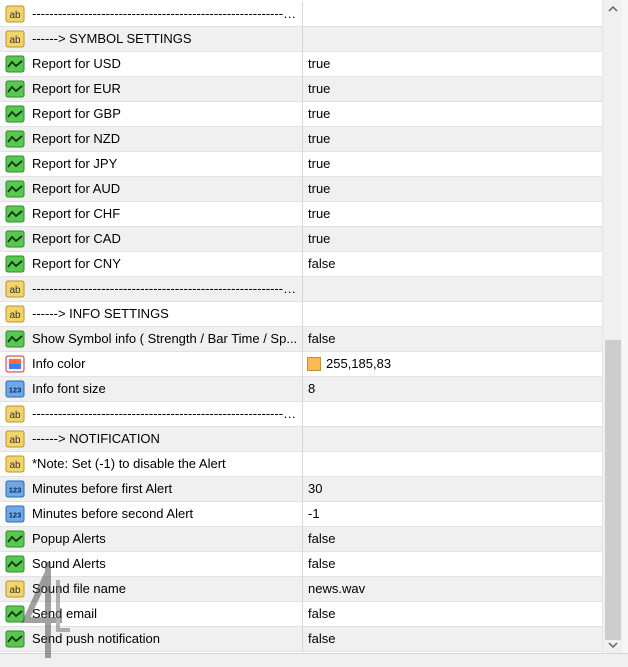  I want to click on property-name: Minutes before first Alert, so click(102, 488).